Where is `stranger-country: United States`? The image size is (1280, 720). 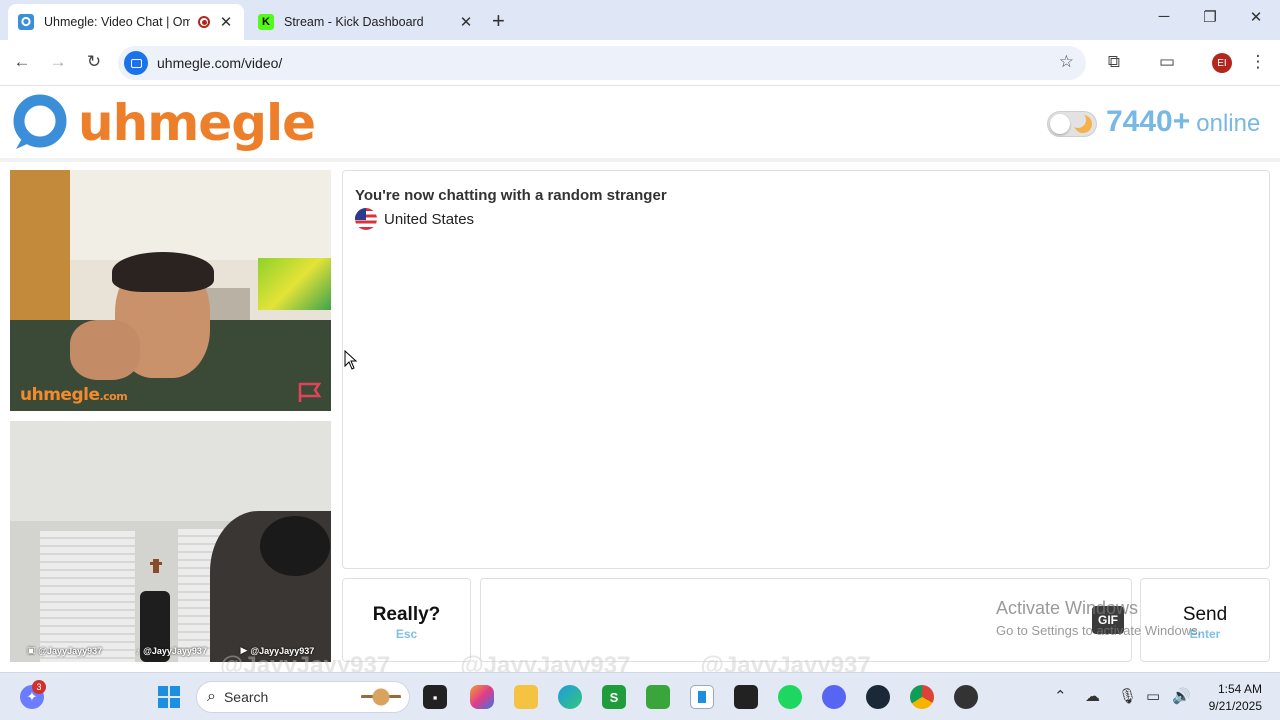
stranger-country: United States is located at coordinates (414, 219).